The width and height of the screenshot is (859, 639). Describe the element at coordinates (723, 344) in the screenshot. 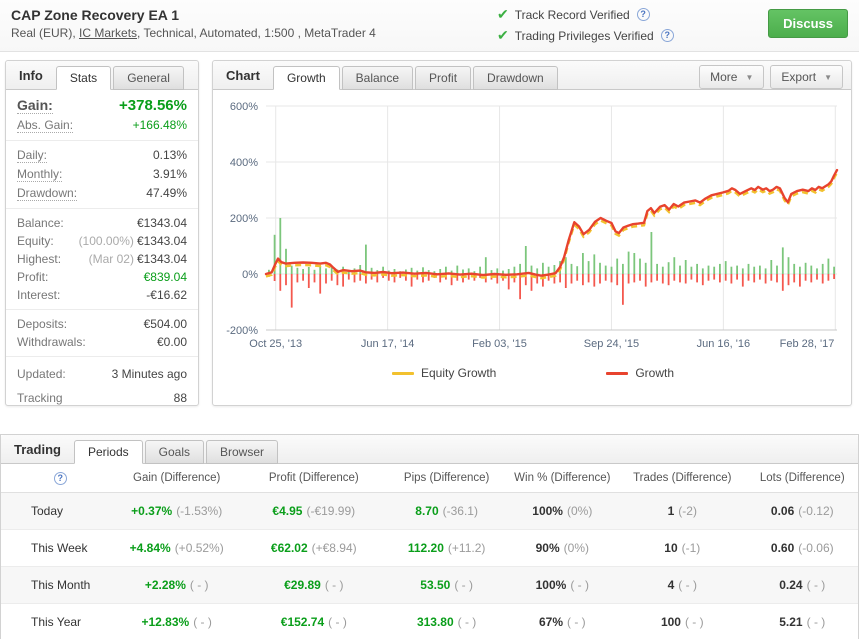

I see `svg-text: Jun 16, '16` at that location.